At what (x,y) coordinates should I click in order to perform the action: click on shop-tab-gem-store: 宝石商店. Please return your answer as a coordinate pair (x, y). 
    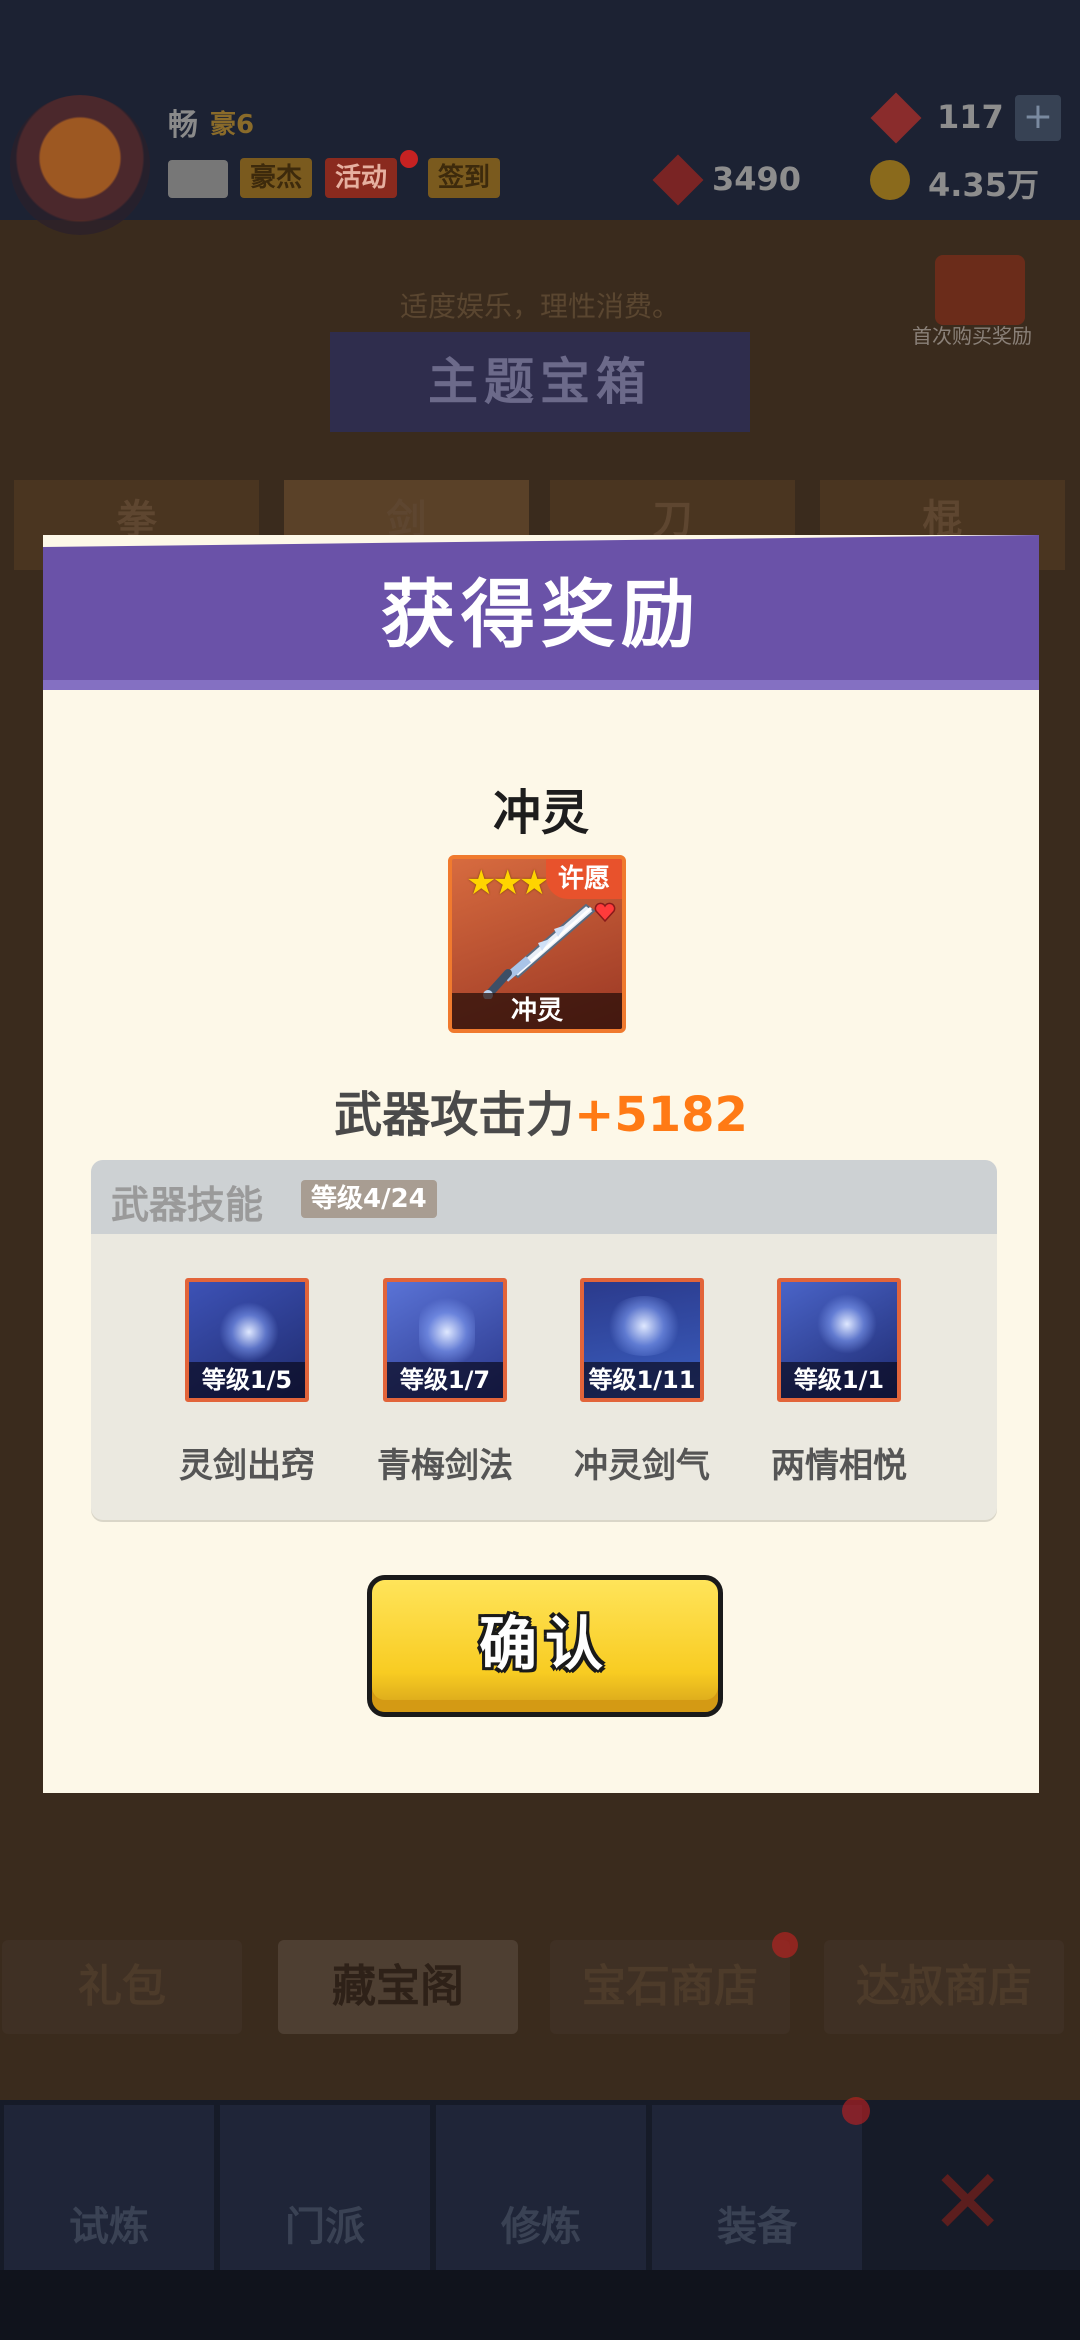
    Looking at the image, I should click on (670, 1987).